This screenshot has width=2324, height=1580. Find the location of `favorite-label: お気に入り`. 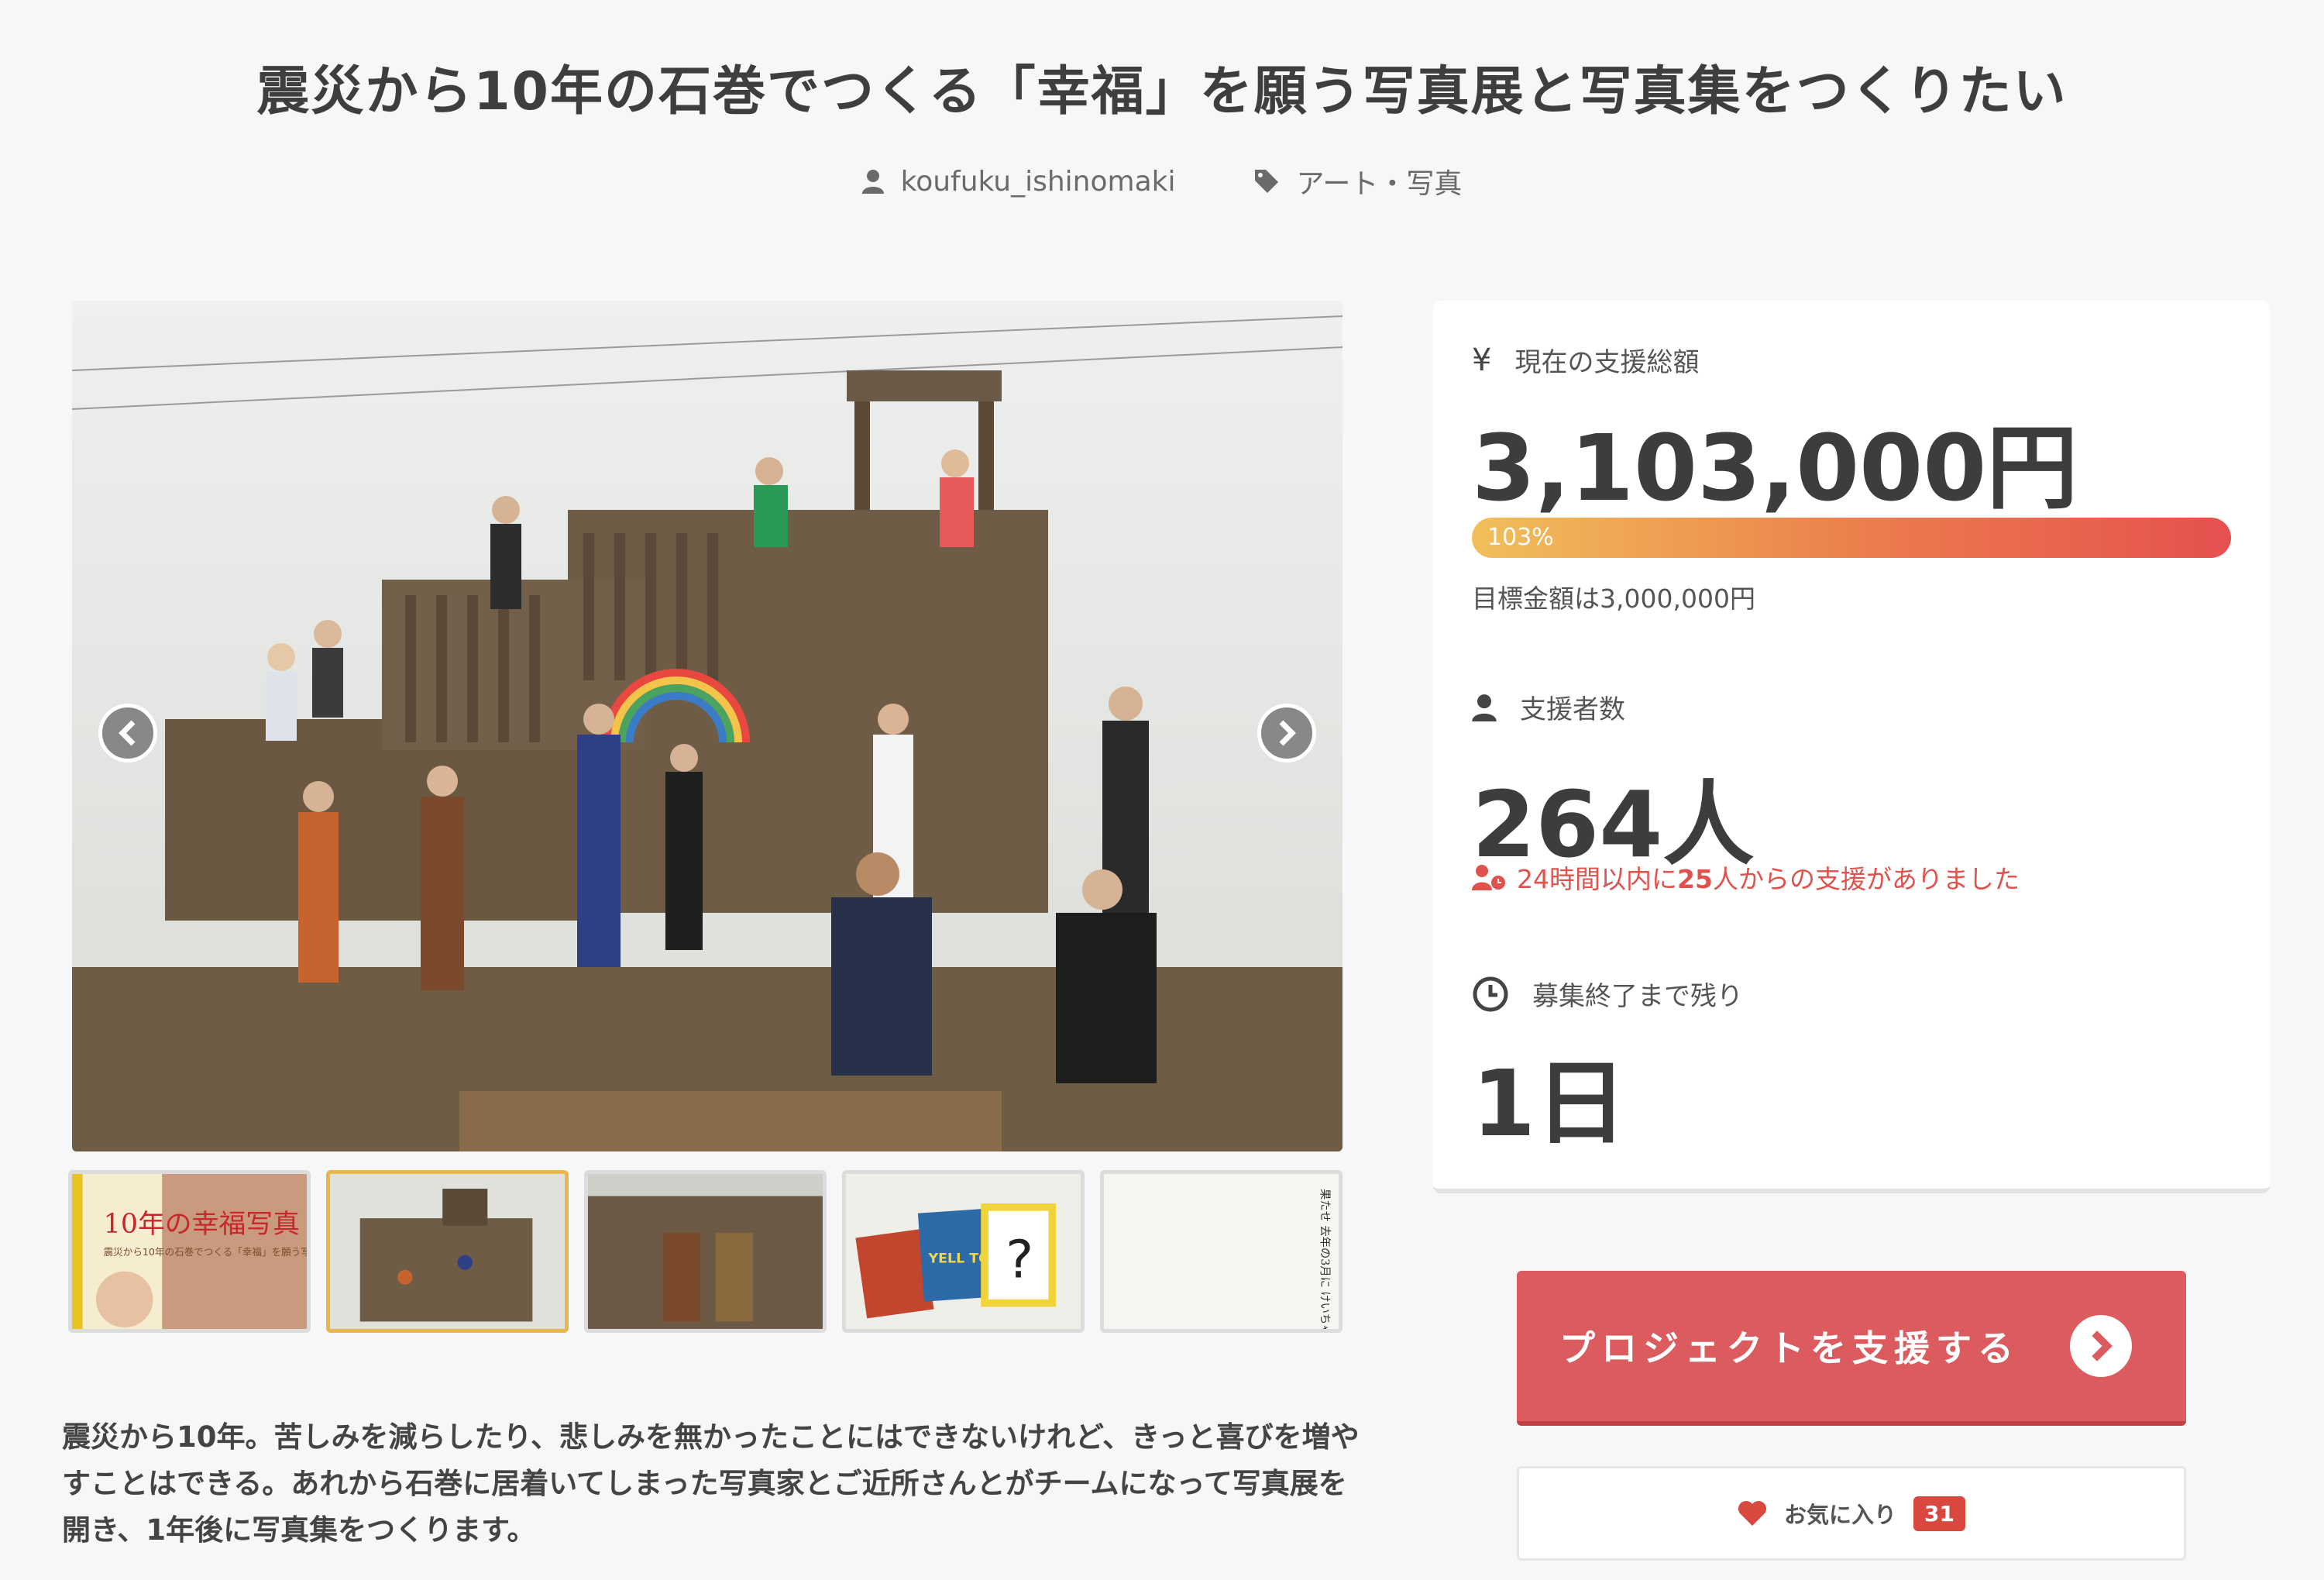

favorite-label: お気に入り is located at coordinates (1840, 1515).